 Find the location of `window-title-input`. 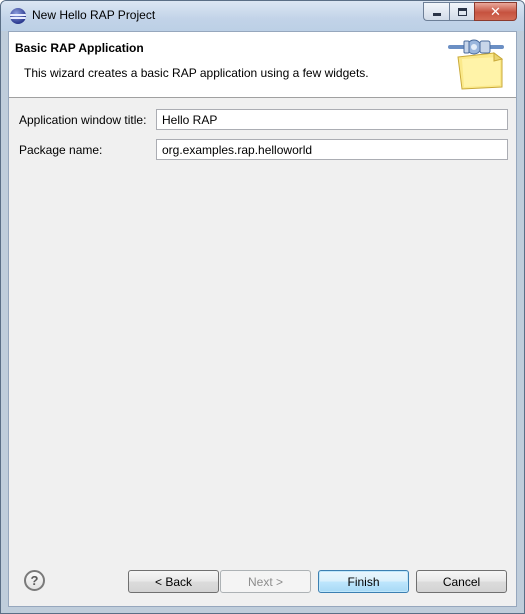

window-title-input is located at coordinates (332, 119).